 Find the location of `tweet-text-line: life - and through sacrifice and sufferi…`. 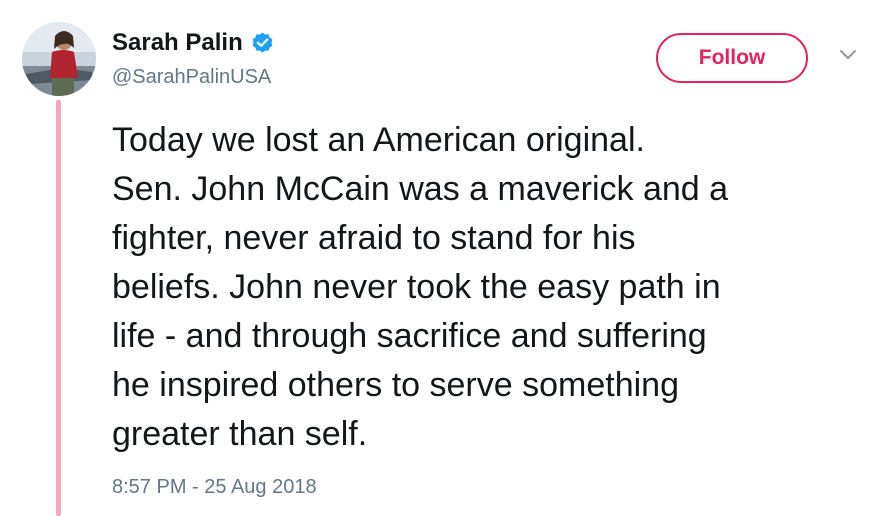

tweet-text-line: life - and through sacrifice and sufferi… is located at coordinates (409, 336).